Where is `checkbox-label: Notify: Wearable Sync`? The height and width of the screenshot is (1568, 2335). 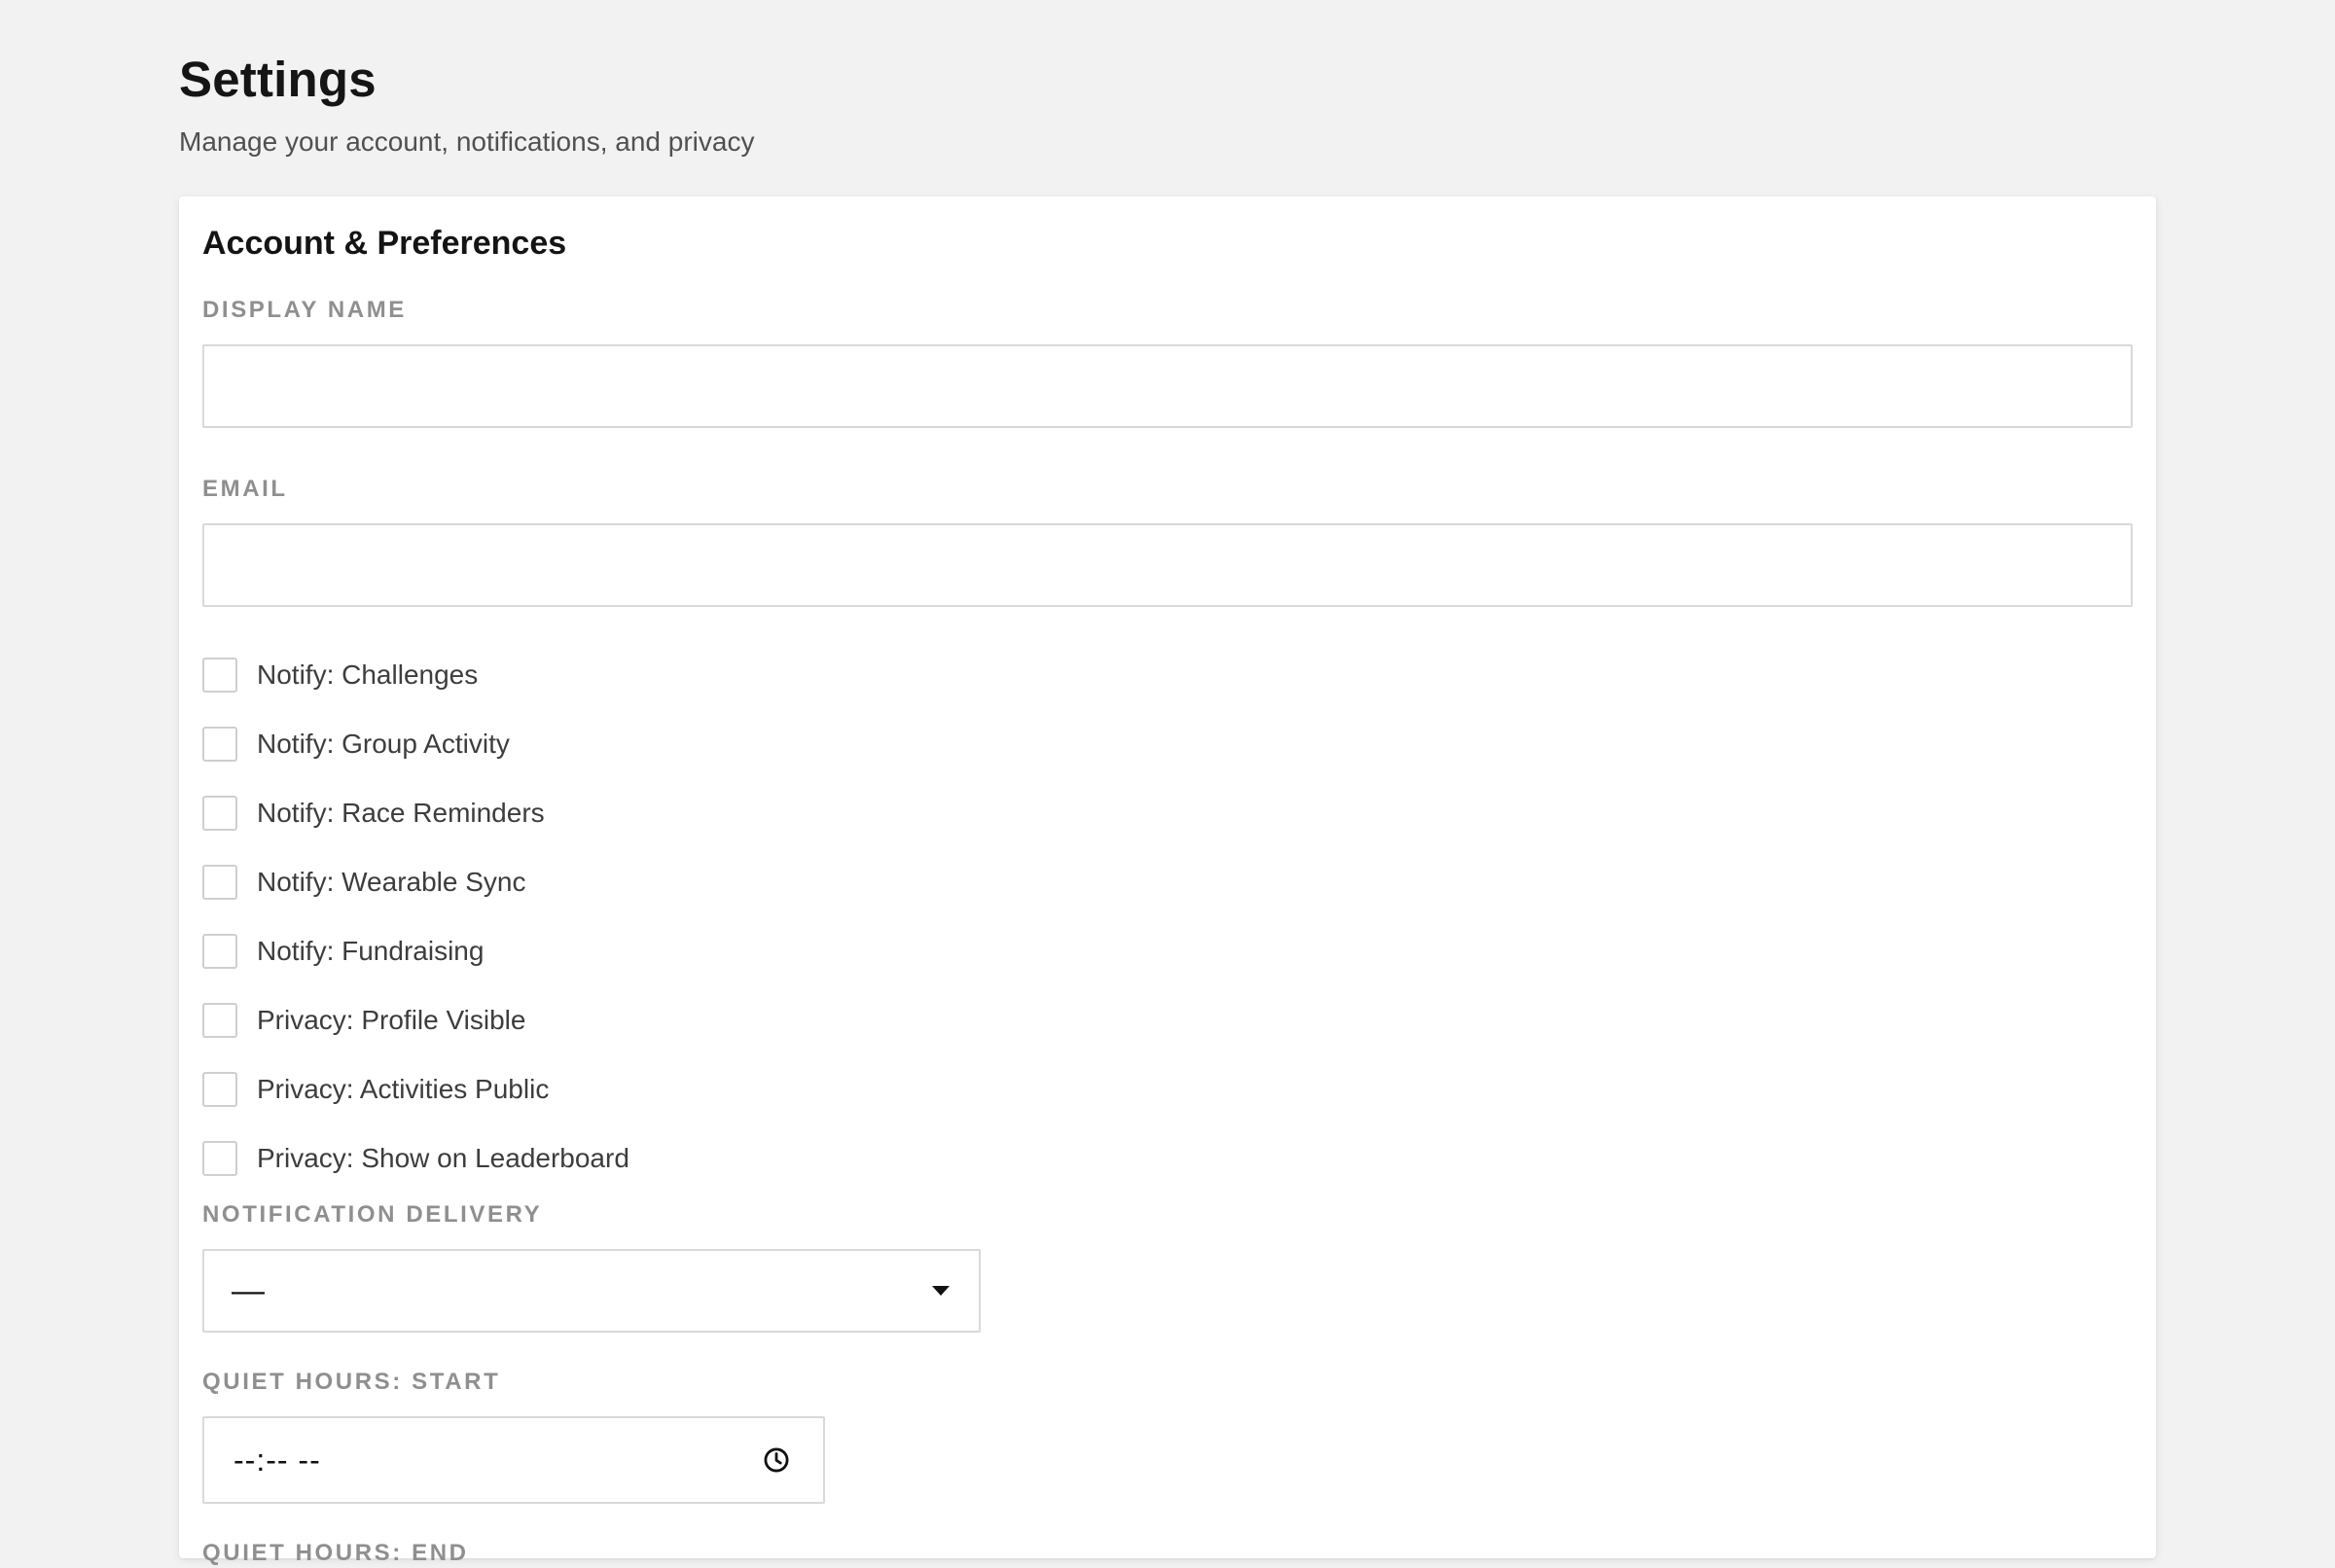
checkbox-label: Notify: Wearable Sync is located at coordinates (391, 881).